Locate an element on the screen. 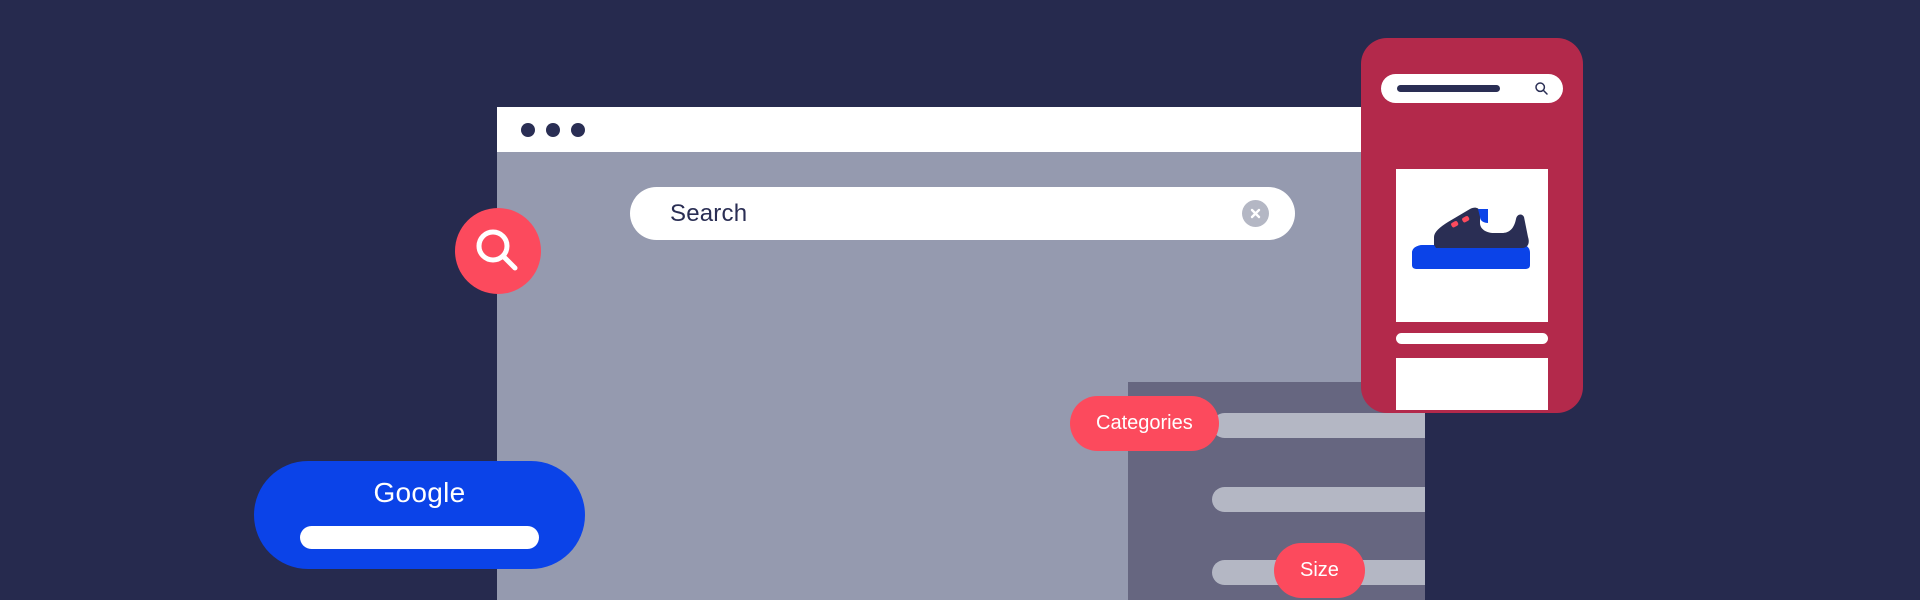 The height and width of the screenshot is (600, 1920). window-minimize-dot-icon is located at coordinates (553, 130).